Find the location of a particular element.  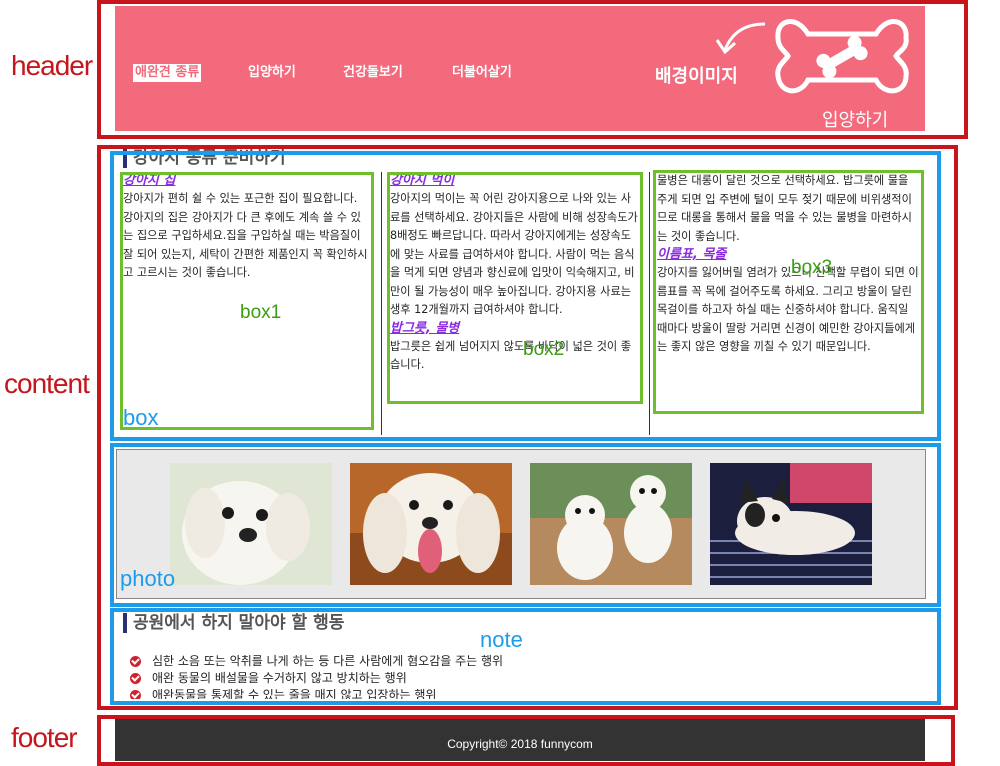

box3-annotation: box3 is located at coordinates (812, 267).